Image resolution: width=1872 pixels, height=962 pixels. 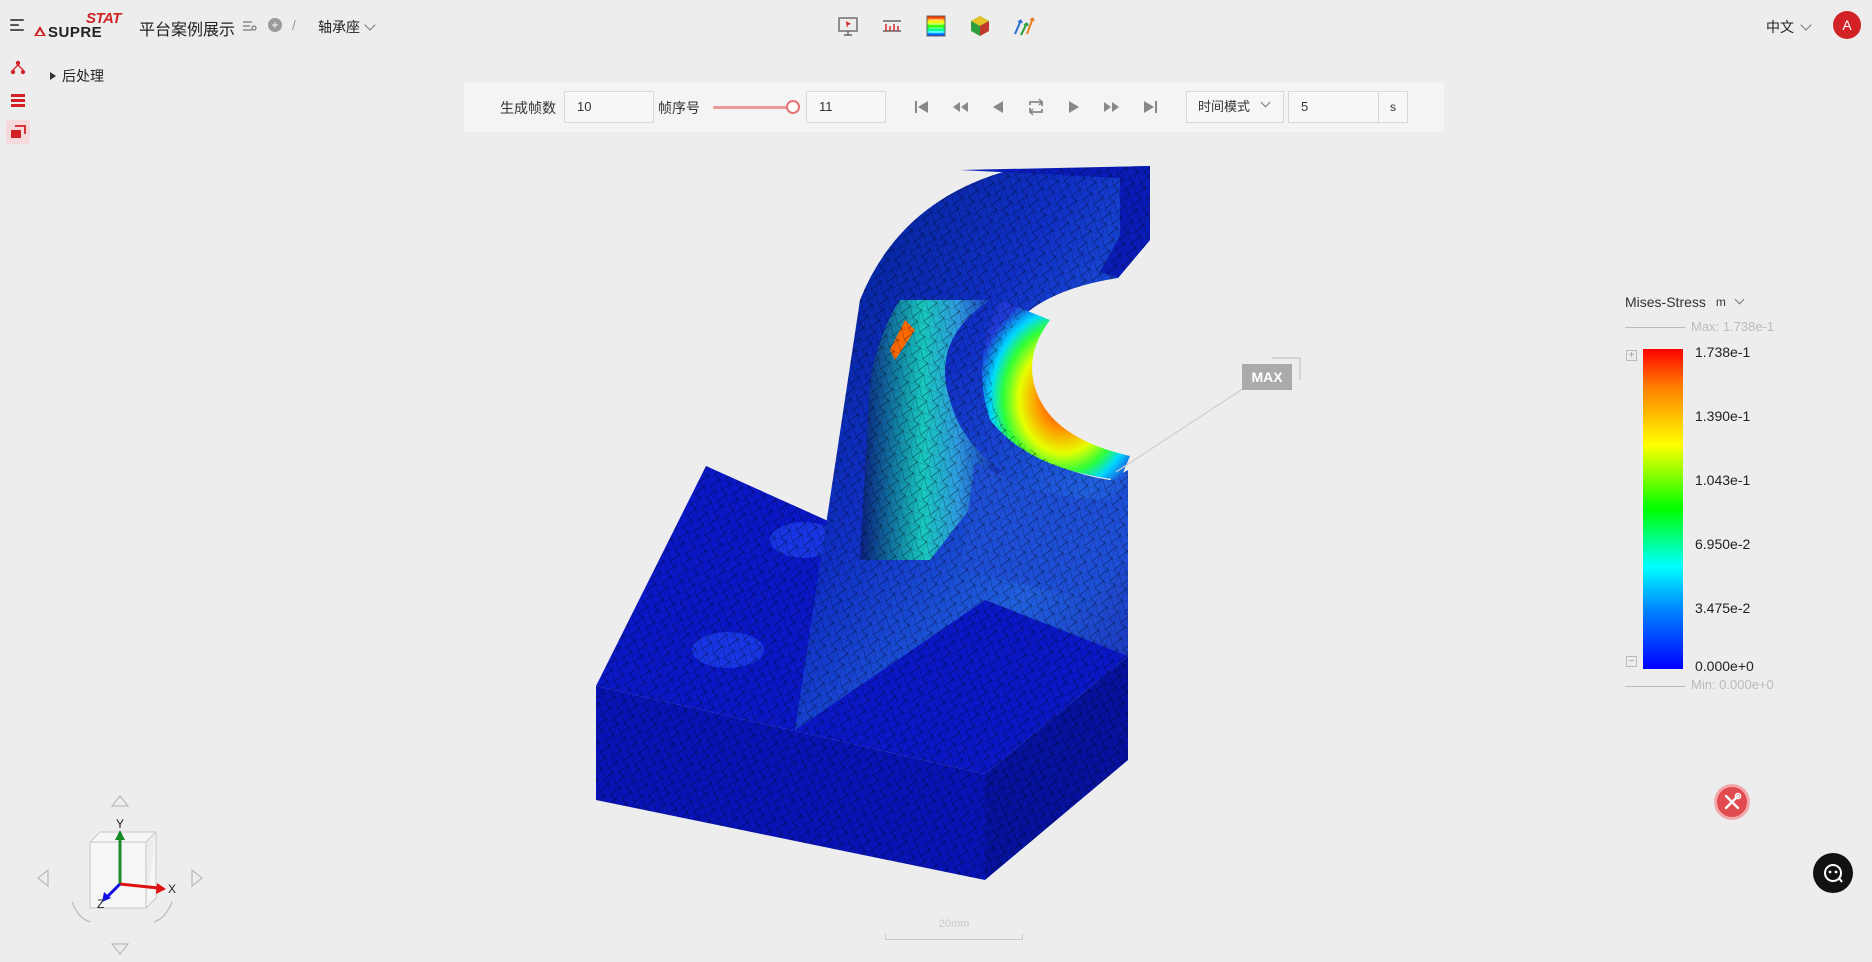 What do you see at coordinates (40, 31) in the screenshot?
I see `logo-mark-icon` at bounding box center [40, 31].